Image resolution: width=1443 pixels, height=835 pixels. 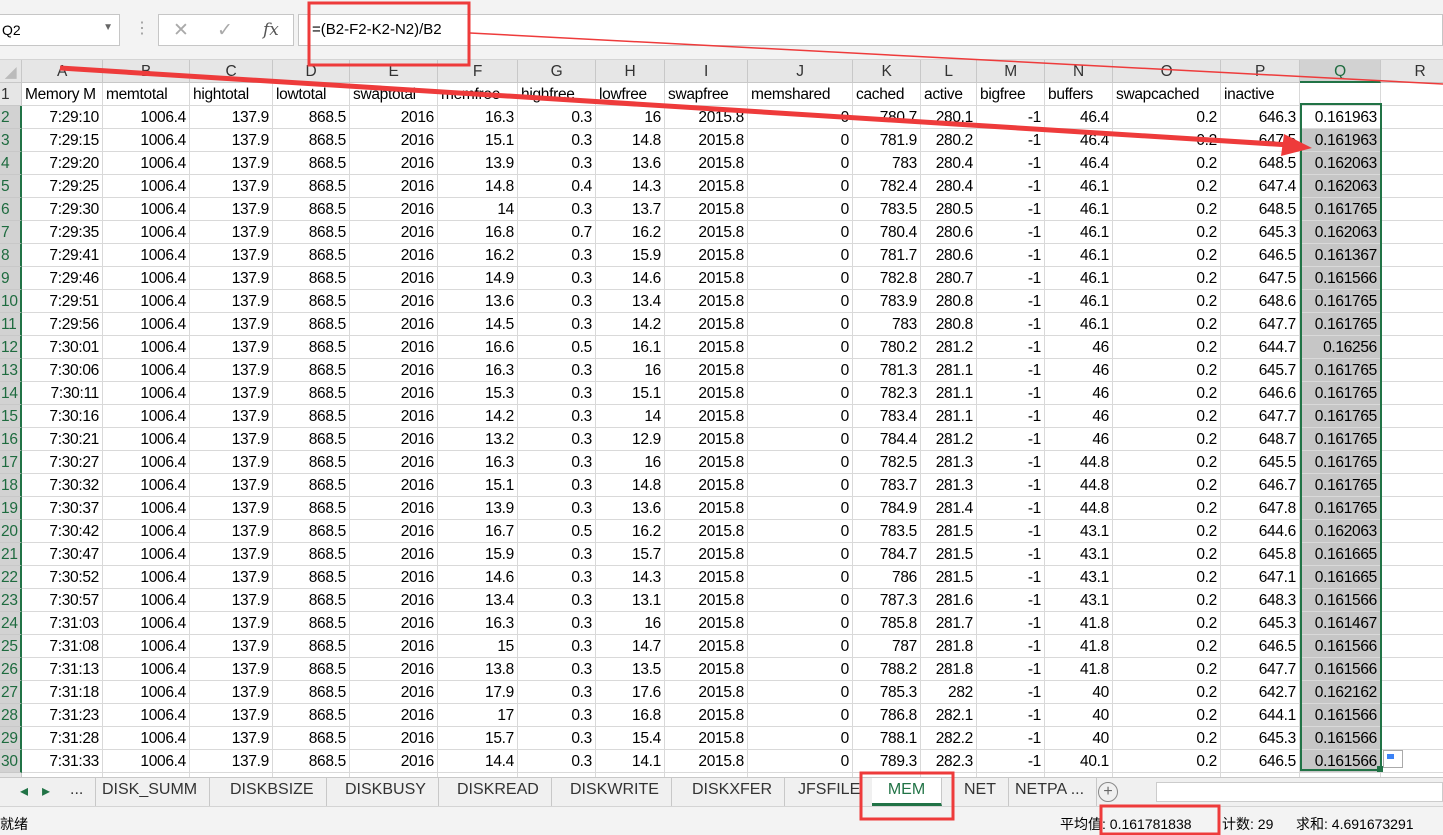 What do you see at coordinates (630, 669) in the screenshot?
I see `cell: 13.5` at bounding box center [630, 669].